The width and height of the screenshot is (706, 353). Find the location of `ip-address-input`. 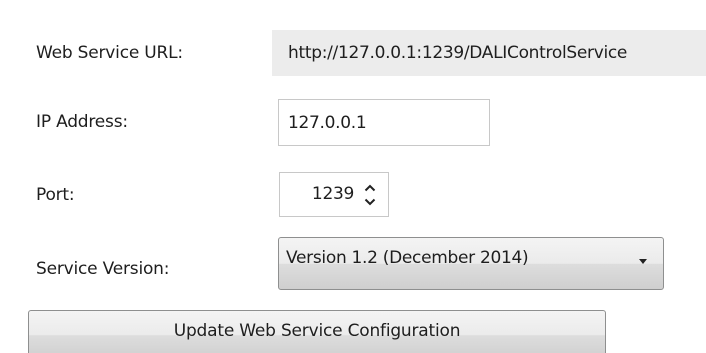

ip-address-input is located at coordinates (384, 122).